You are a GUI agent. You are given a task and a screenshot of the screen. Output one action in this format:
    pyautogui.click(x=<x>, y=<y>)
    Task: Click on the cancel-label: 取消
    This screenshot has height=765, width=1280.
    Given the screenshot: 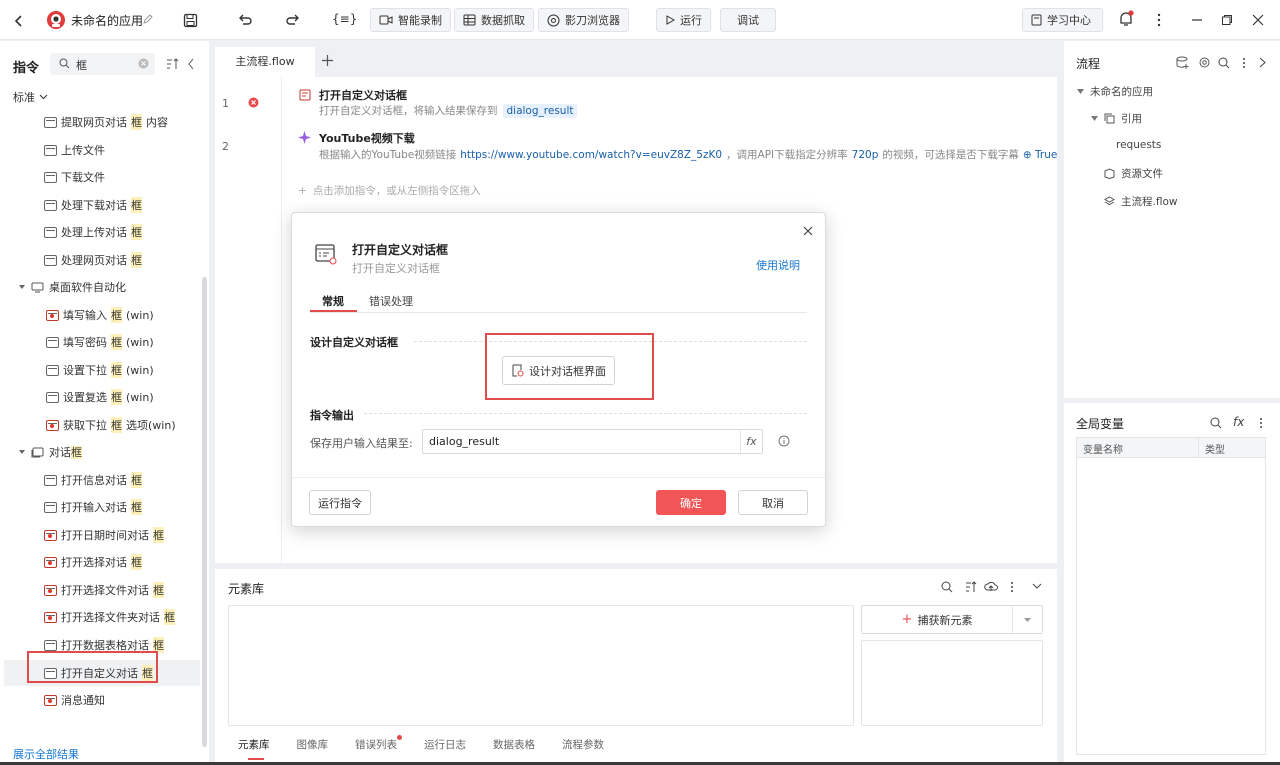 What is the action you would take?
    pyautogui.click(x=773, y=503)
    